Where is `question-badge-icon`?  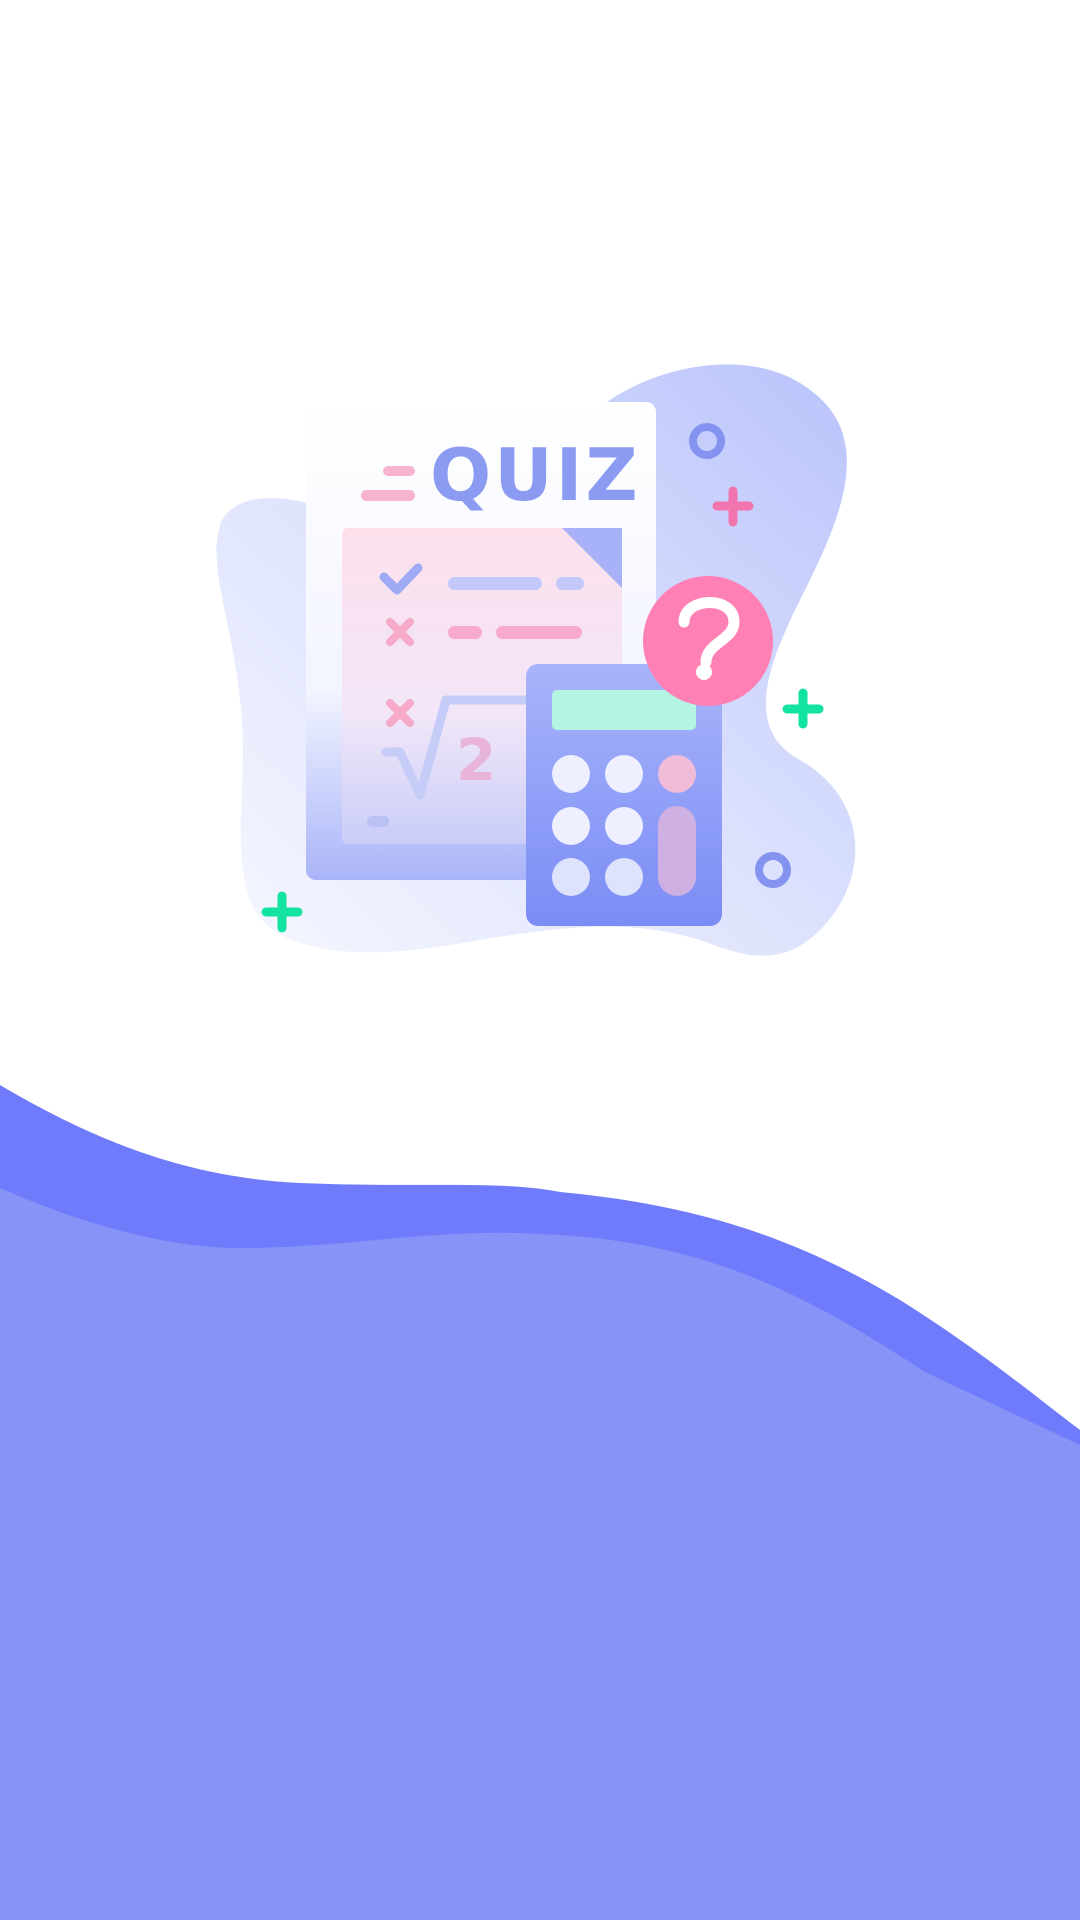
question-badge-icon is located at coordinates (708, 641).